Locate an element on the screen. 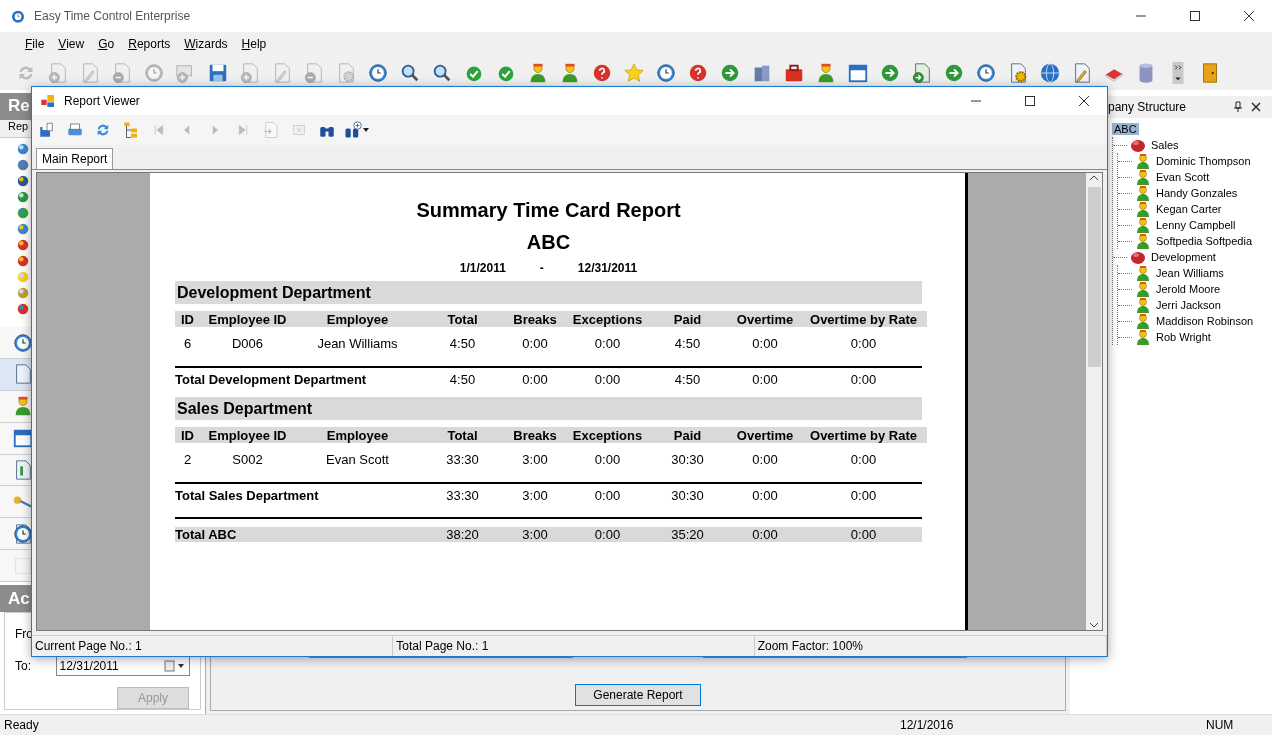 Image resolution: width=1272 pixels, height=735 pixels. date-field: 12/31/2011 is located at coordinates (122, 666).